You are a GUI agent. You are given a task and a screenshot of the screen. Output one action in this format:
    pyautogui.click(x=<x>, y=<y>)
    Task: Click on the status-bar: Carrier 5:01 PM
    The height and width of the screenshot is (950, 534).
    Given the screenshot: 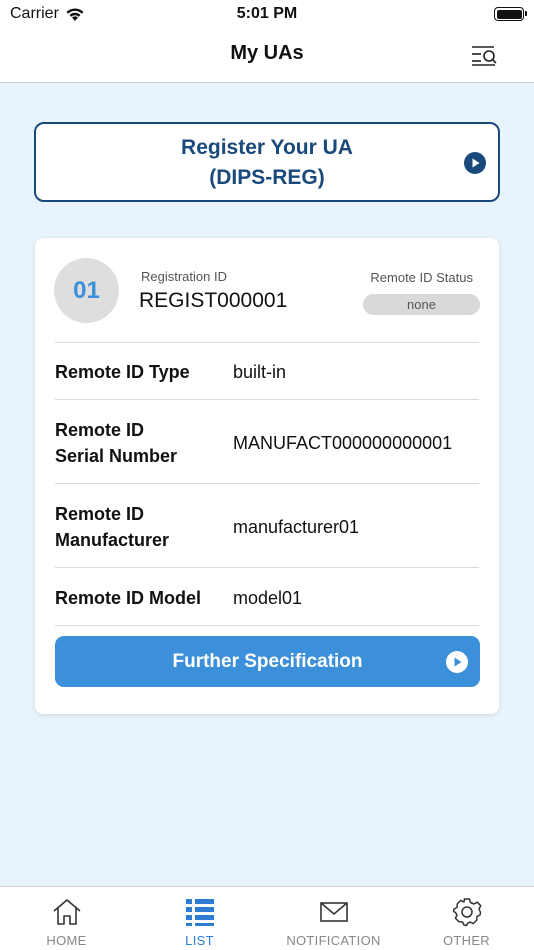 What is the action you would take?
    pyautogui.click(x=267, y=14)
    